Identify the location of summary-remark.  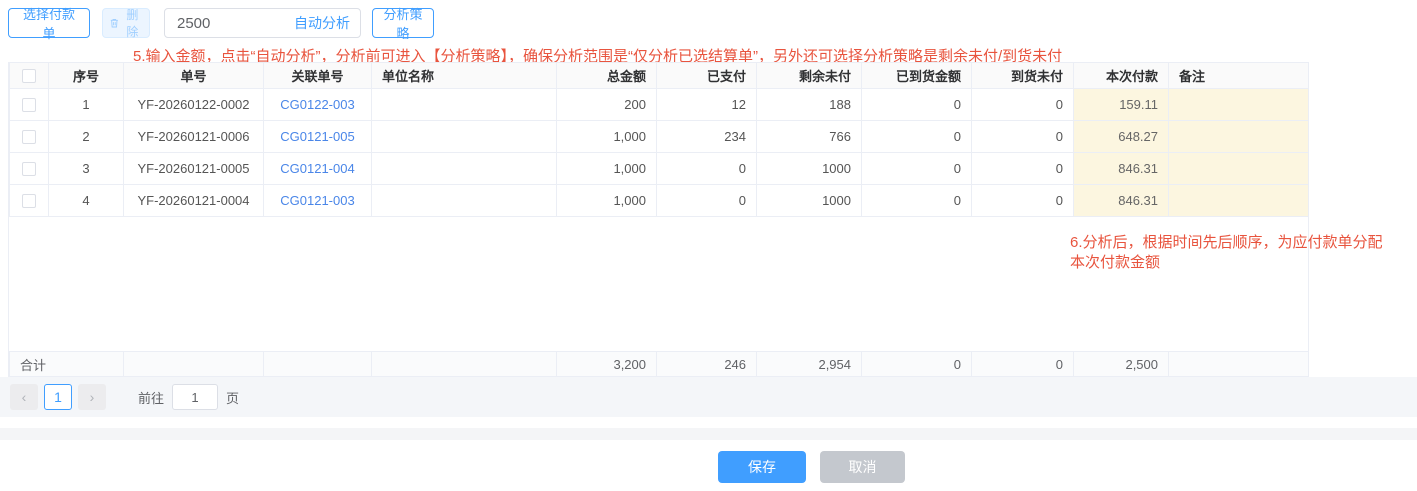
(1239, 364).